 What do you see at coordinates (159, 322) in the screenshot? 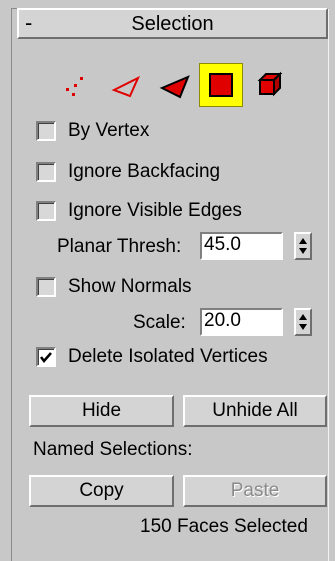
I see `scale-label: Scale:` at bounding box center [159, 322].